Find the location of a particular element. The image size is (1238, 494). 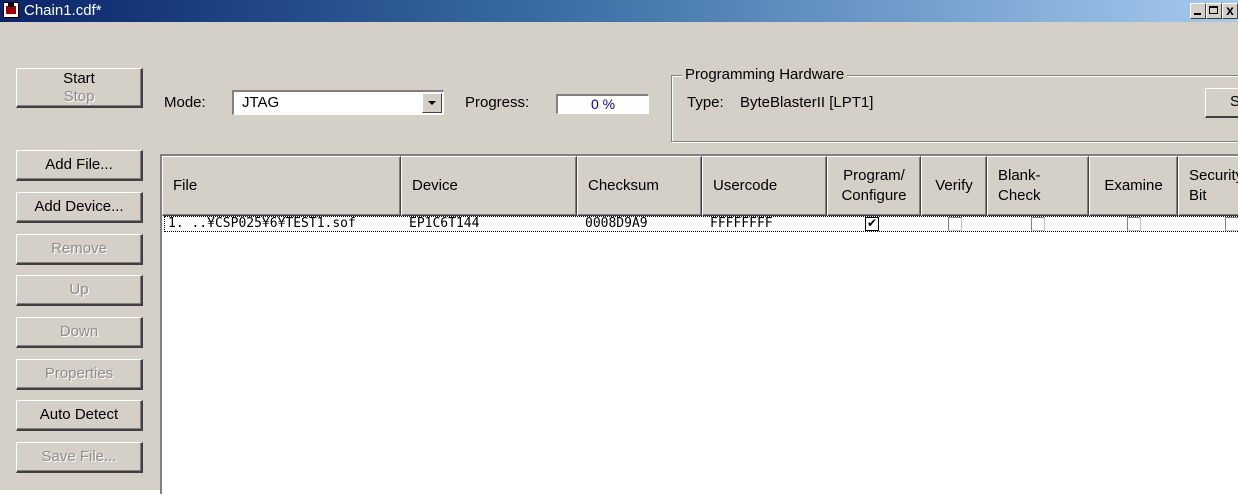

chevron-down-icon is located at coordinates (432, 103).